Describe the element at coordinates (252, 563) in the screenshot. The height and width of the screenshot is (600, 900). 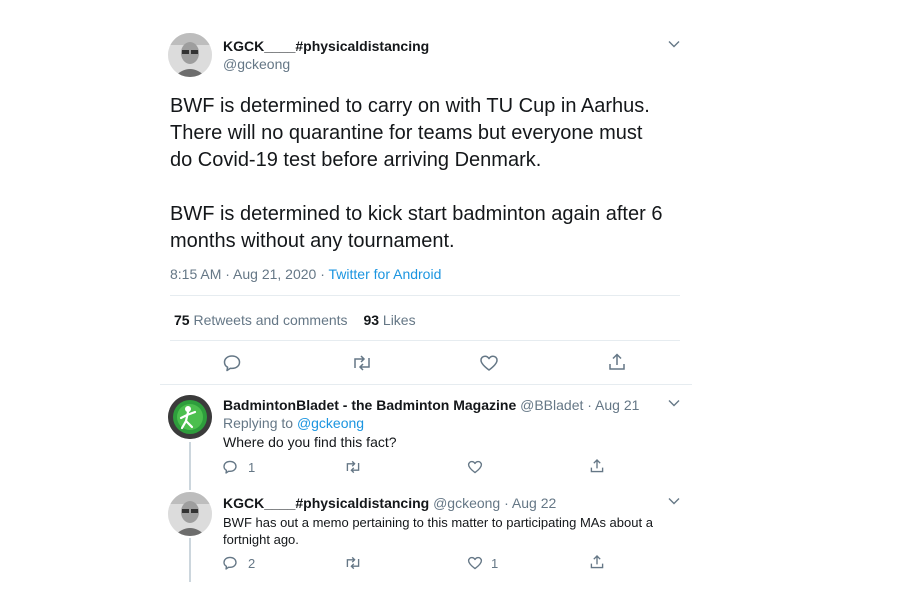
I see `reply-count: 2` at that location.